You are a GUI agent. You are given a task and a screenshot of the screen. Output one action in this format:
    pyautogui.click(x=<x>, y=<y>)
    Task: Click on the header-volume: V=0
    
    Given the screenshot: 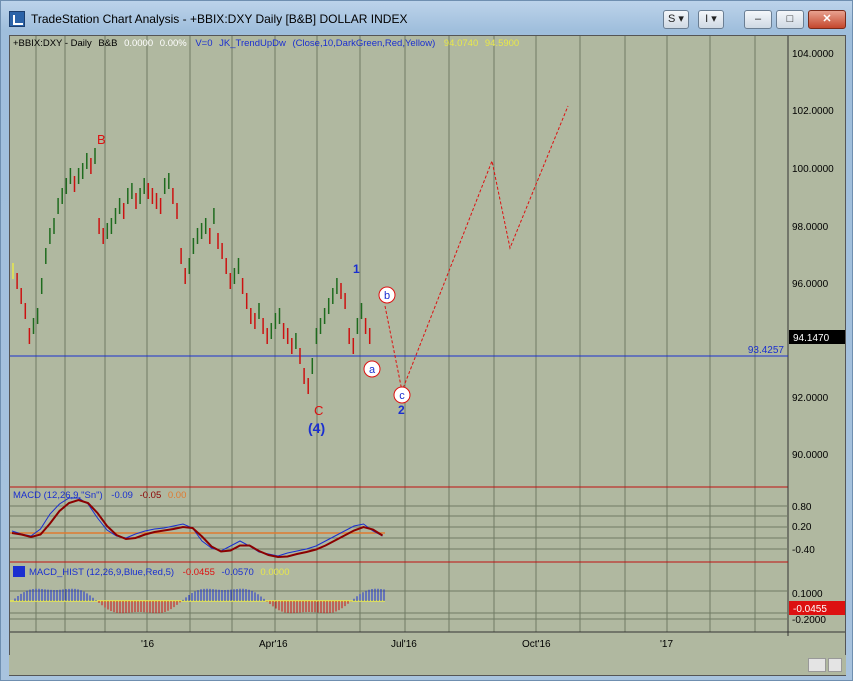 What is the action you would take?
    pyautogui.click(x=203, y=43)
    